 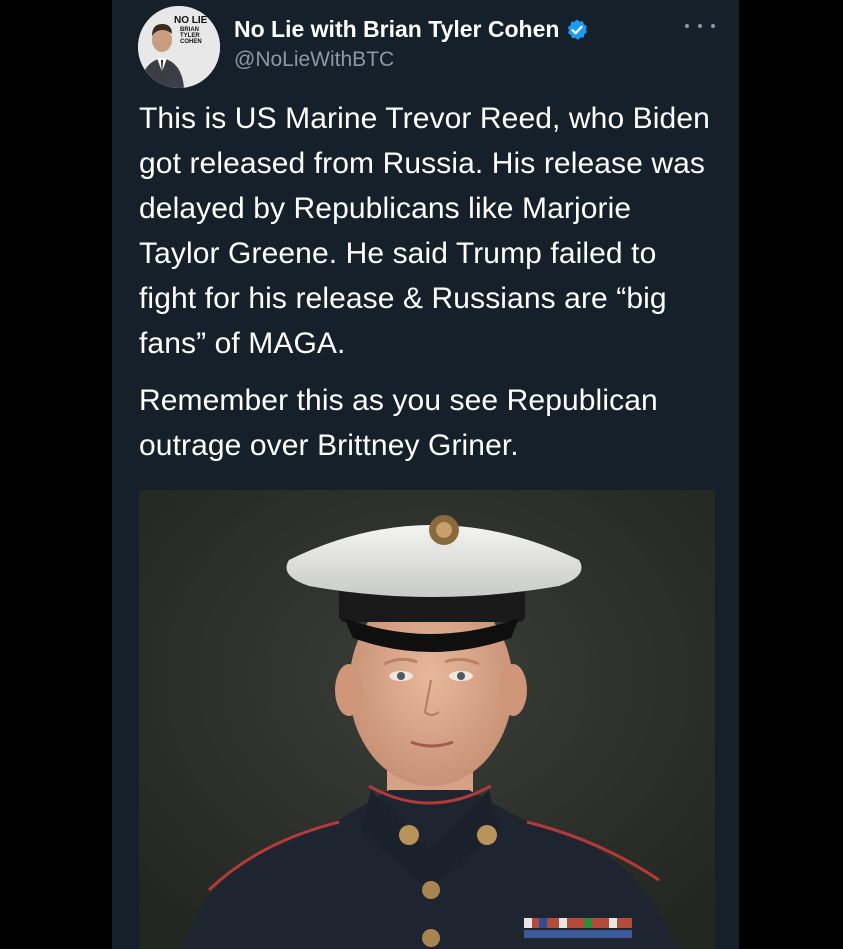 What do you see at coordinates (700, 26) in the screenshot?
I see `more-horizontal-icon` at bounding box center [700, 26].